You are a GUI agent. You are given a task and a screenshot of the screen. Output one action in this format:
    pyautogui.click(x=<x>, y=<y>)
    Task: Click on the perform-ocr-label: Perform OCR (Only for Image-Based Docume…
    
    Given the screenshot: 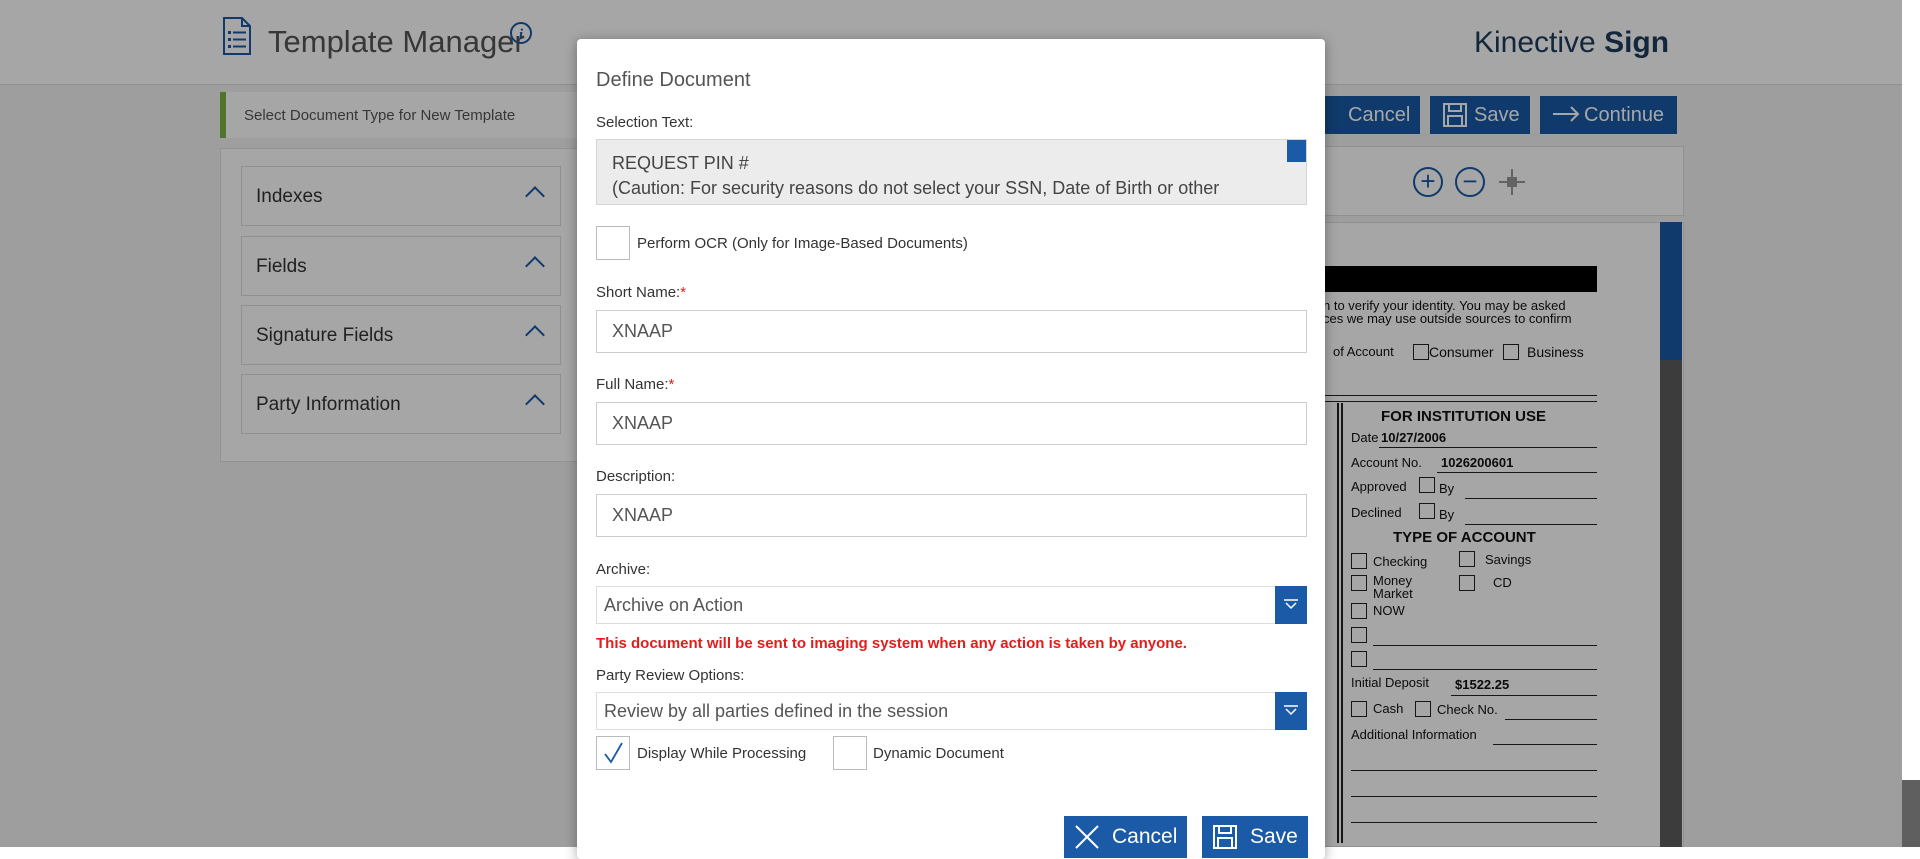 What is the action you would take?
    pyautogui.click(x=802, y=243)
    